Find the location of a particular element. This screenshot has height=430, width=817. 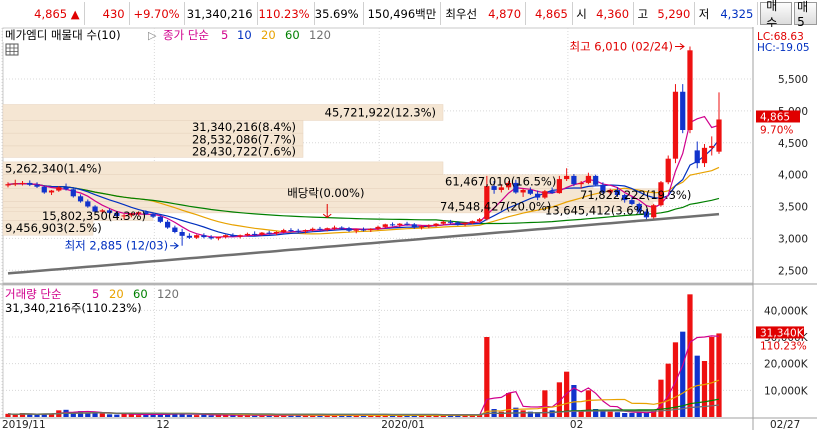

table-grid-icon is located at coordinates (12, 49).